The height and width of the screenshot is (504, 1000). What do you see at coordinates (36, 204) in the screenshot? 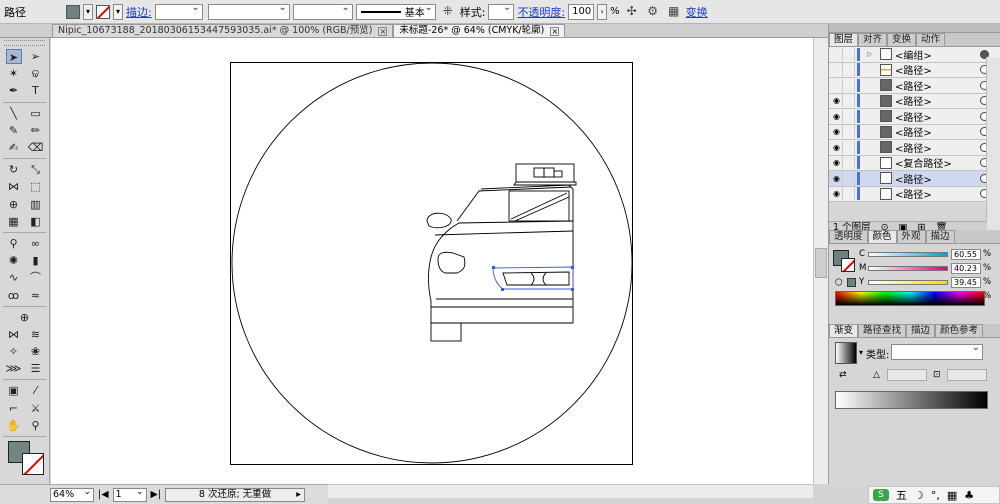
I see `perspective-grid-icon: ▥` at bounding box center [36, 204].